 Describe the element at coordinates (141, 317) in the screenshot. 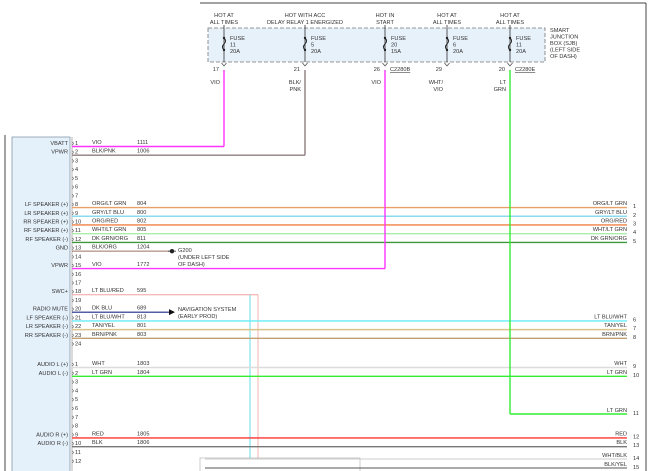

I see `circuit-number: 813` at that location.